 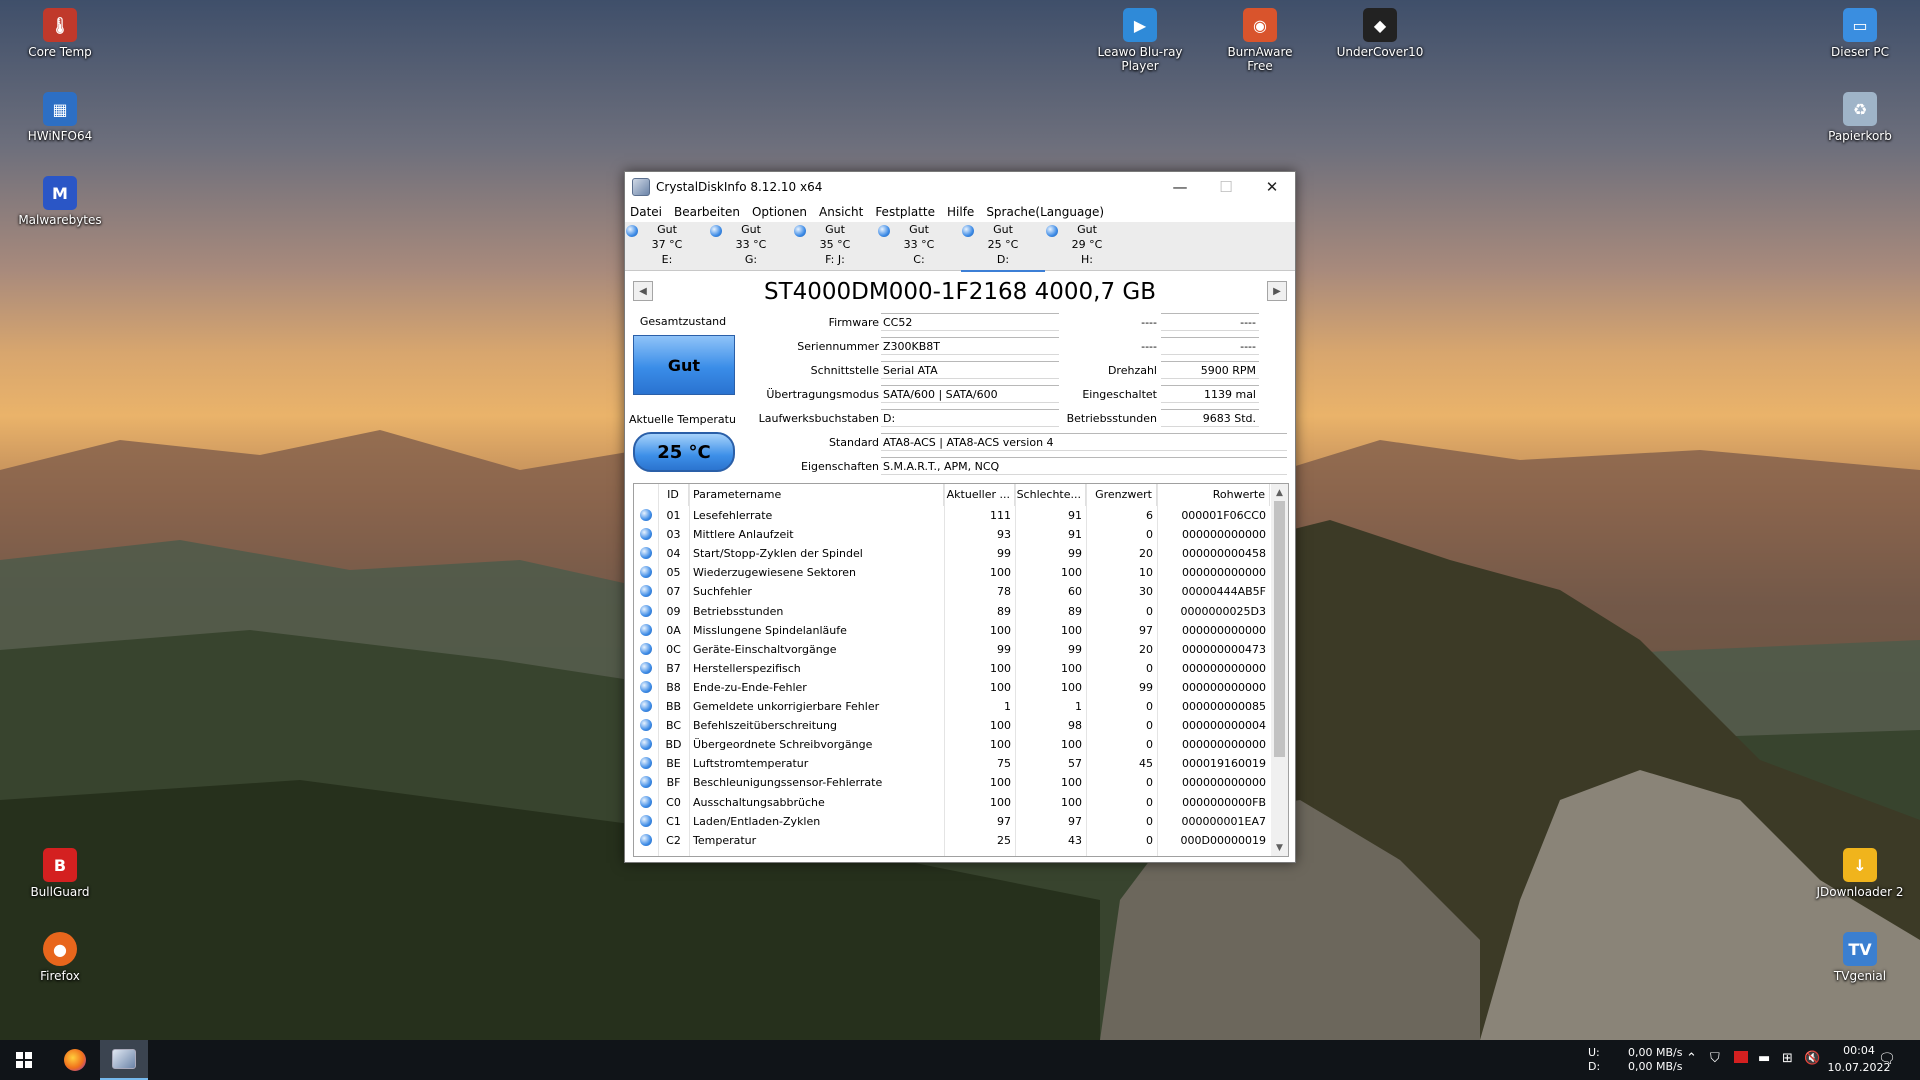 I want to click on maximize-button: ☐, so click(x=1226, y=187).